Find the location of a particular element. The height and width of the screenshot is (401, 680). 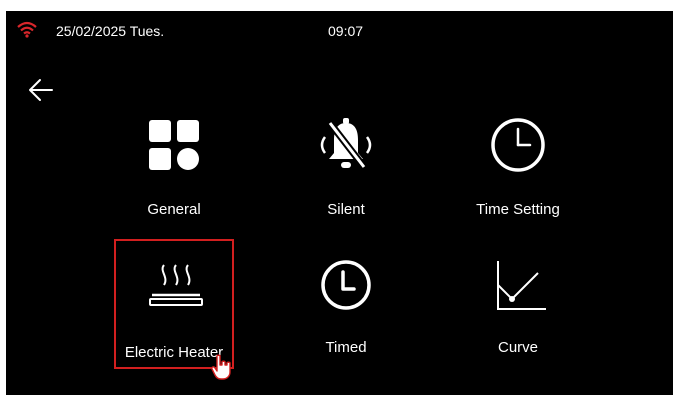

menu-item-timed: Timed is located at coordinates (346, 320).